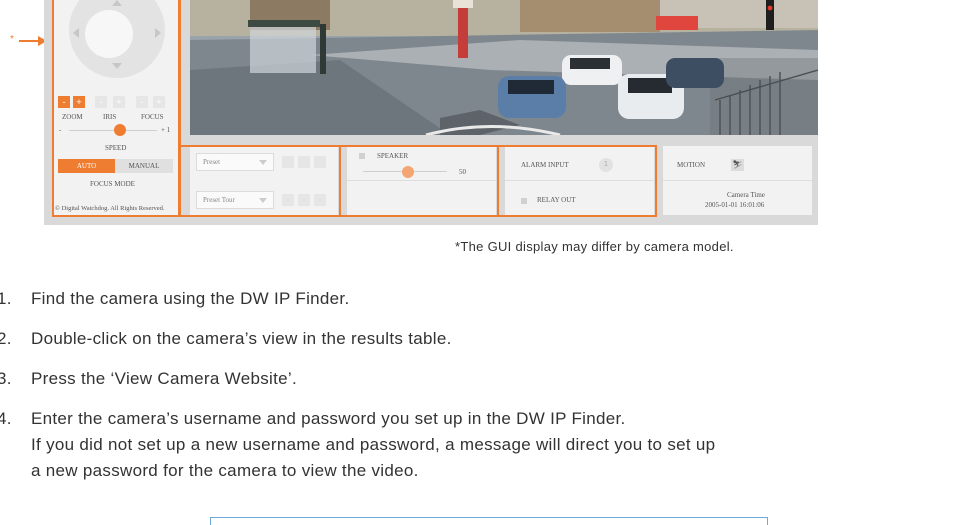  Describe the element at coordinates (190, 298) in the screenshot. I see `step-text: Find the camera using the DW IP Finder.` at that location.